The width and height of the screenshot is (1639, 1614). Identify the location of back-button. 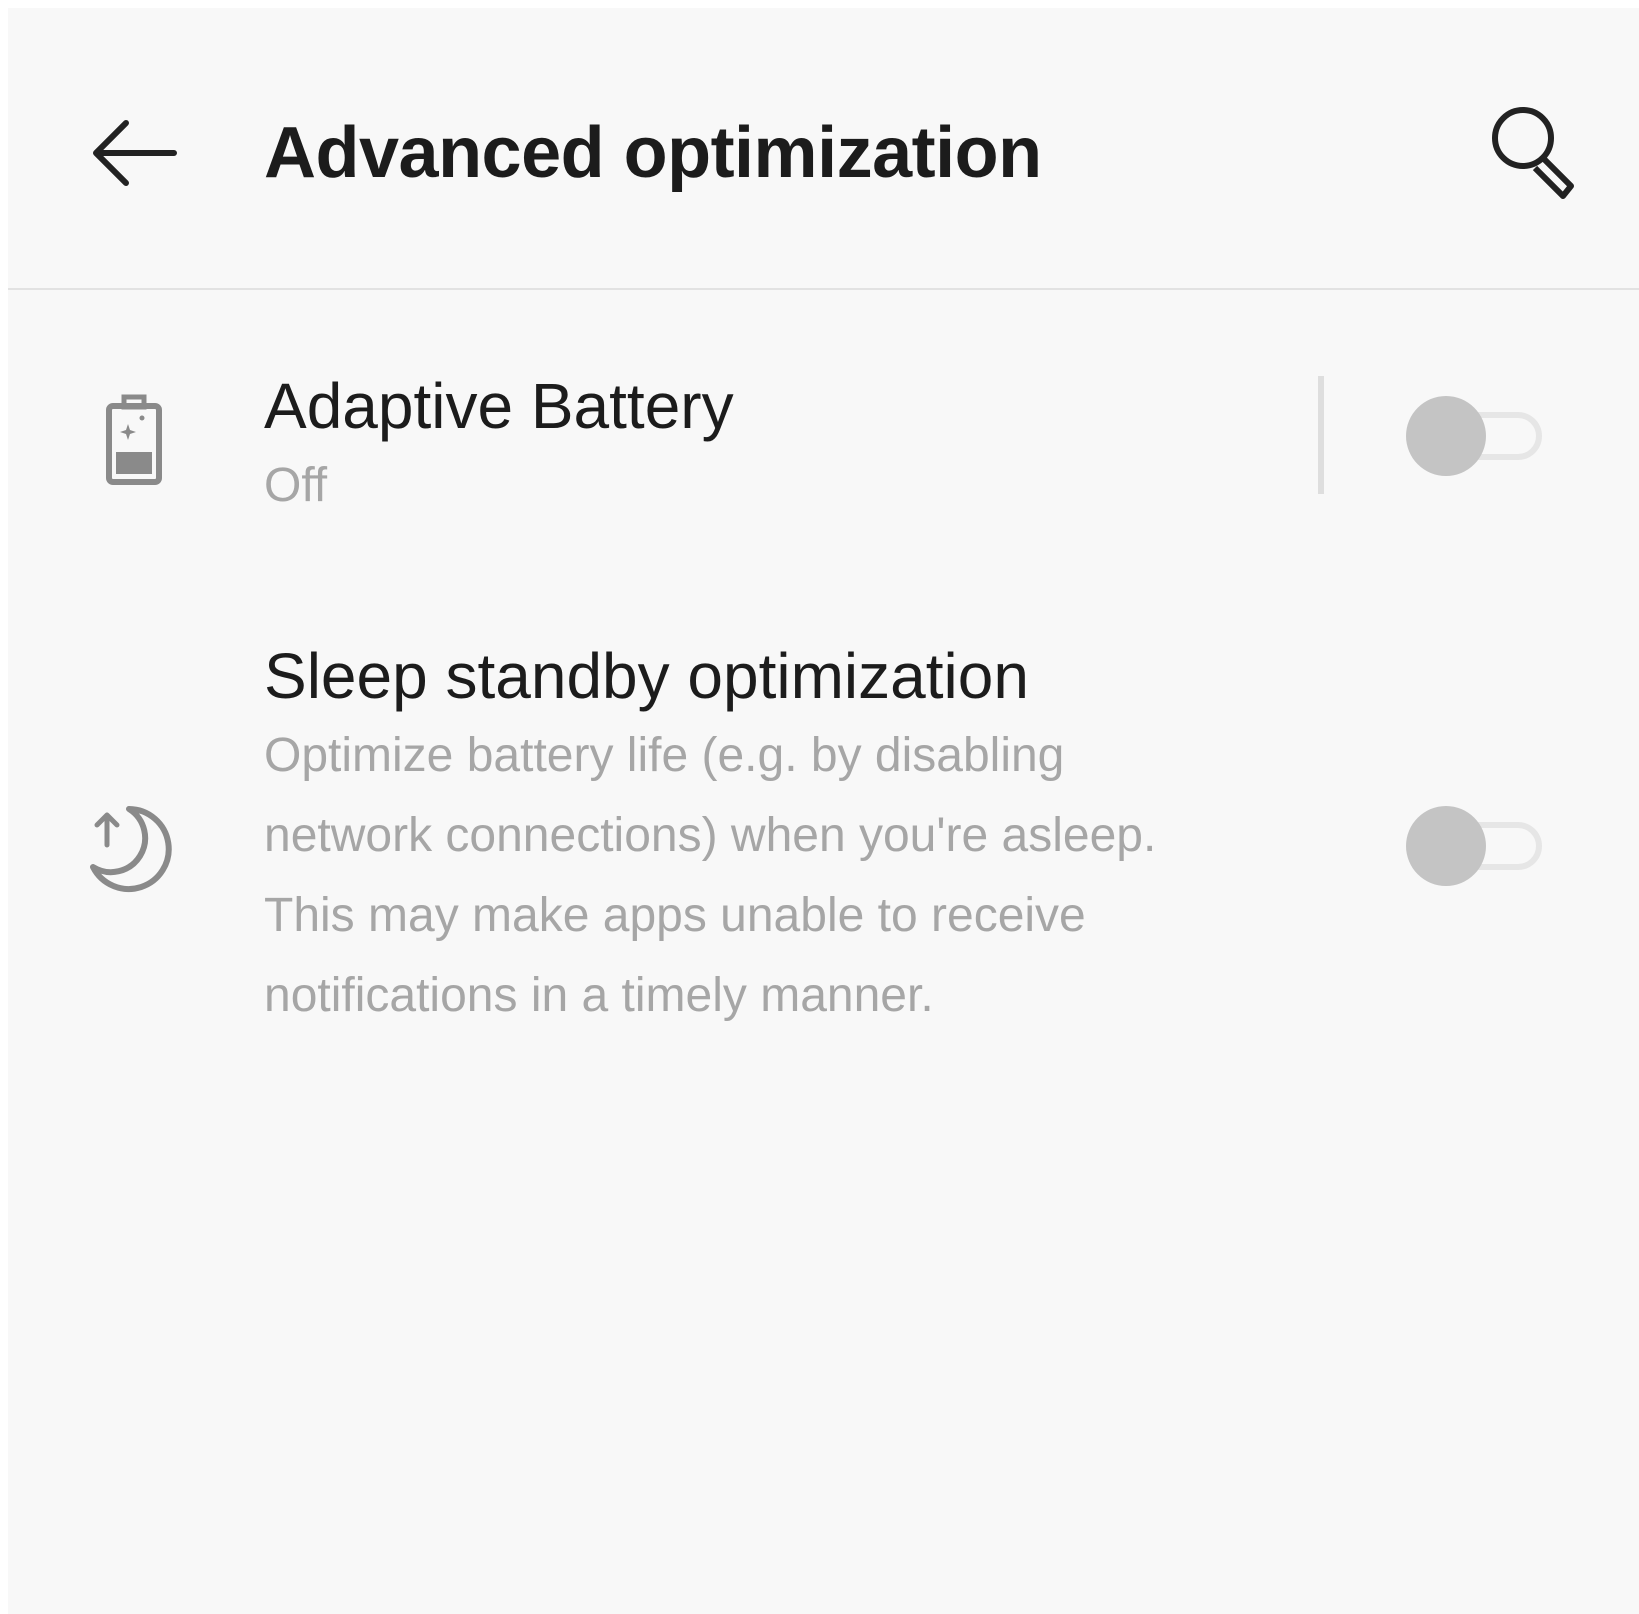
(133, 153).